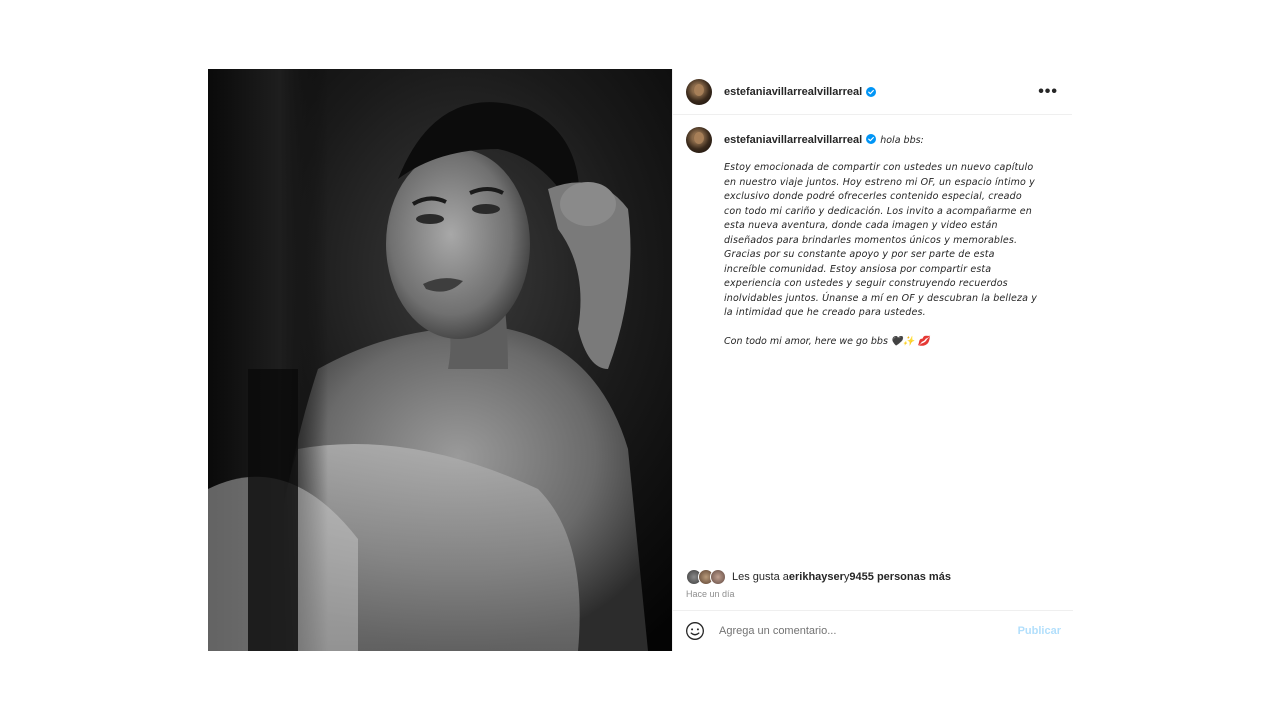 The image size is (1280, 720). Describe the element at coordinates (793, 140) in the screenshot. I see `caption-username: estefaniavillarrealvillarreal` at that location.